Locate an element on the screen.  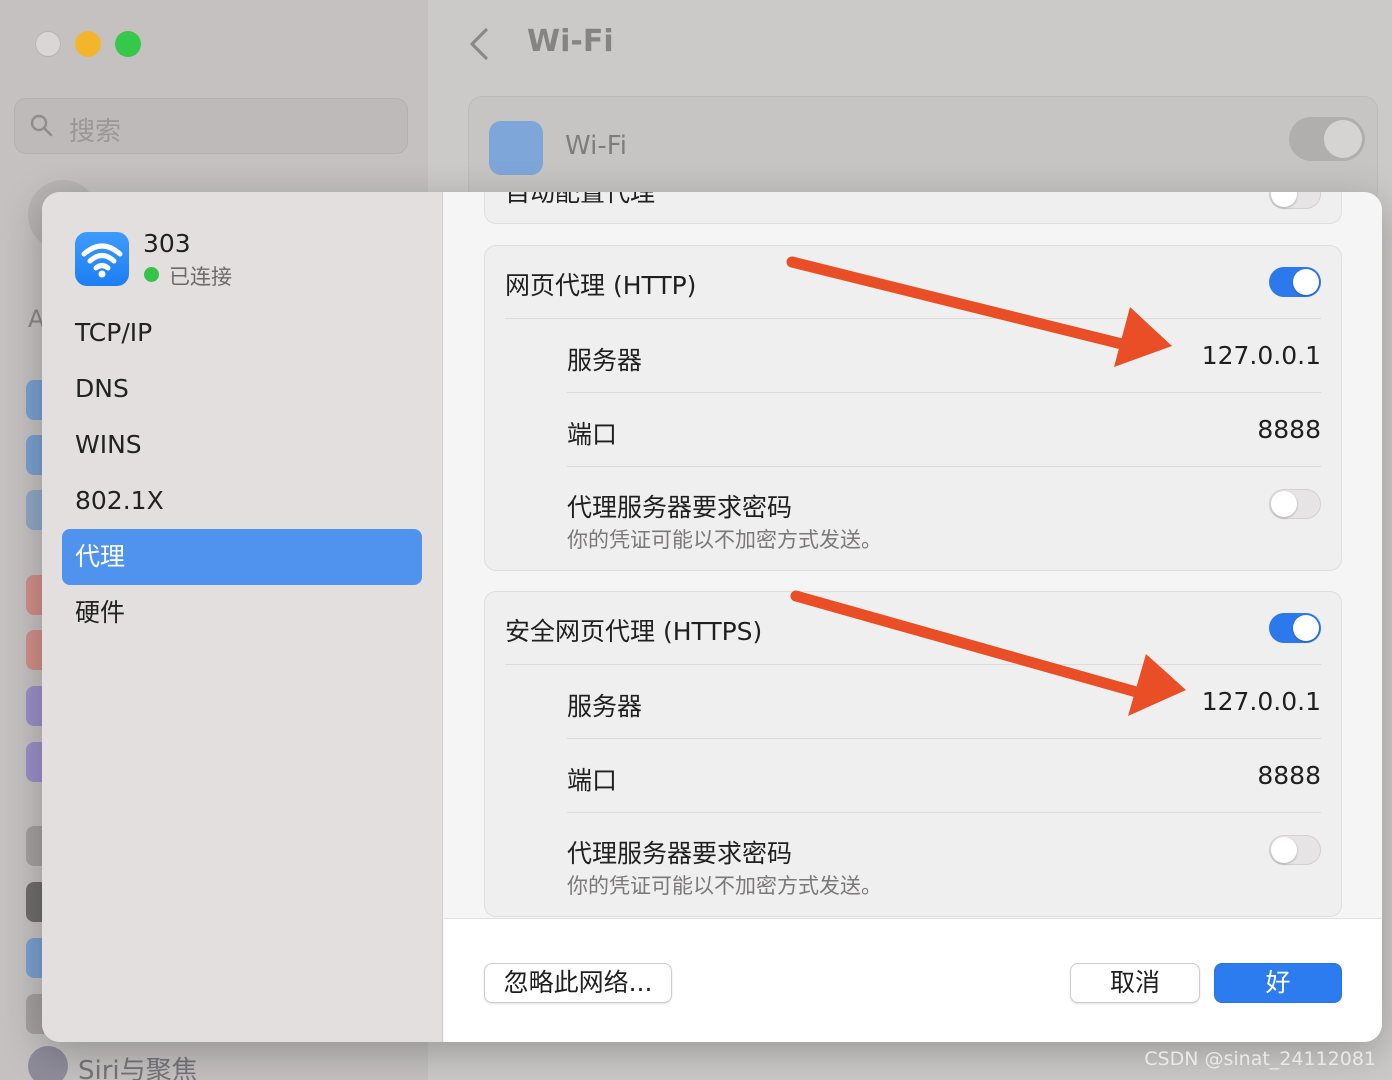
auto-proxy-toggle is located at coordinates (1295, 200).